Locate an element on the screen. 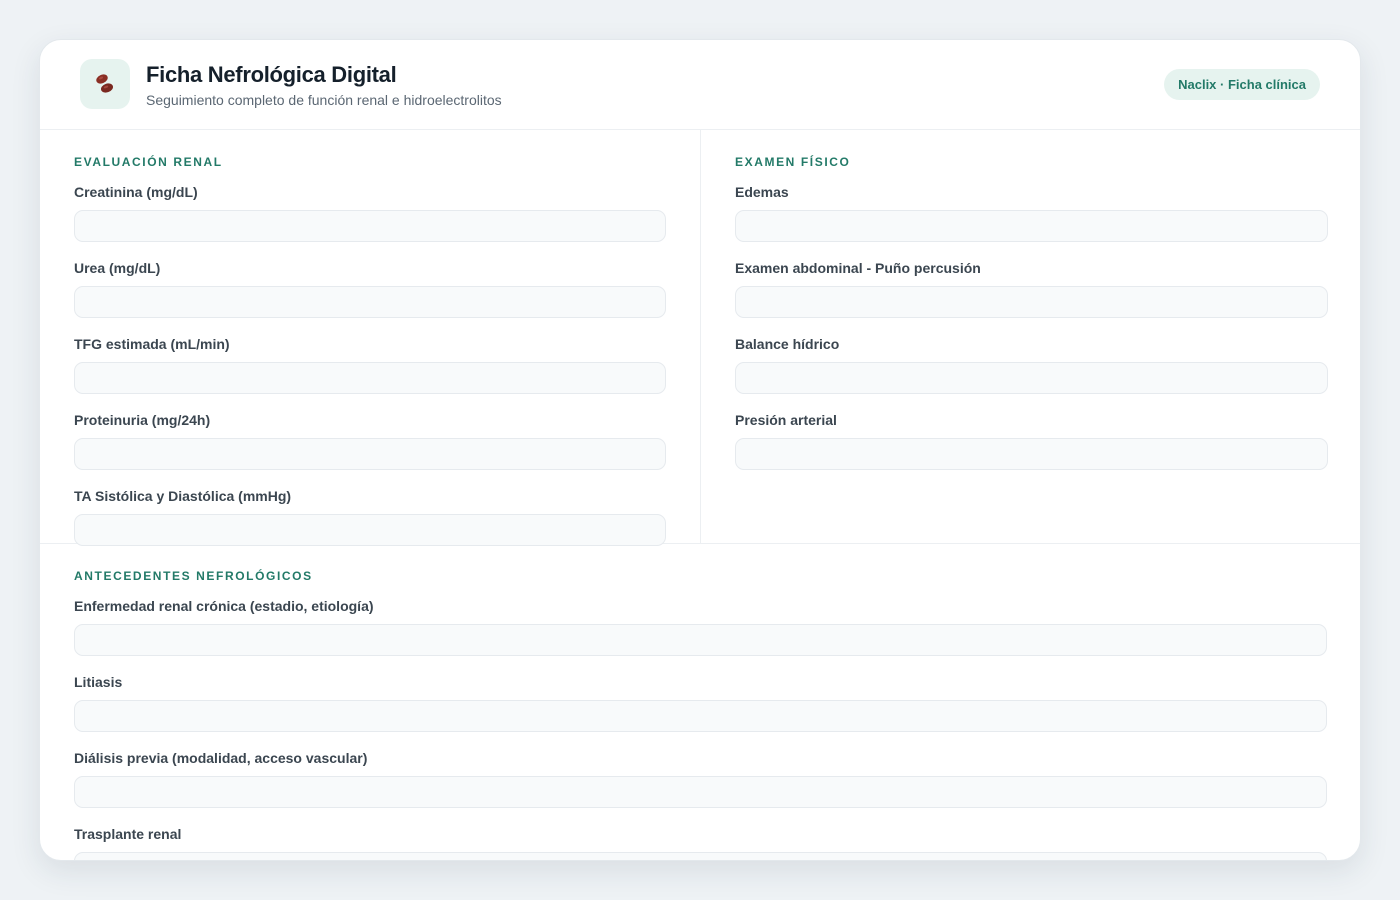 The image size is (1400, 900). ta-input is located at coordinates (370, 530).